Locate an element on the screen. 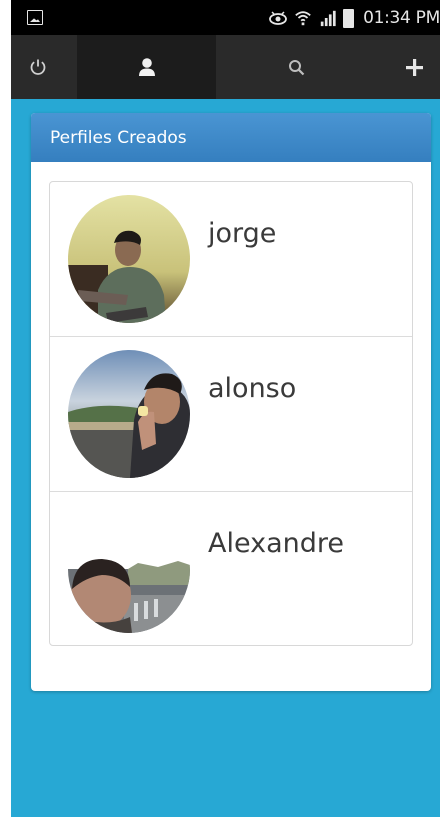  tab-search is located at coordinates (296, 67).